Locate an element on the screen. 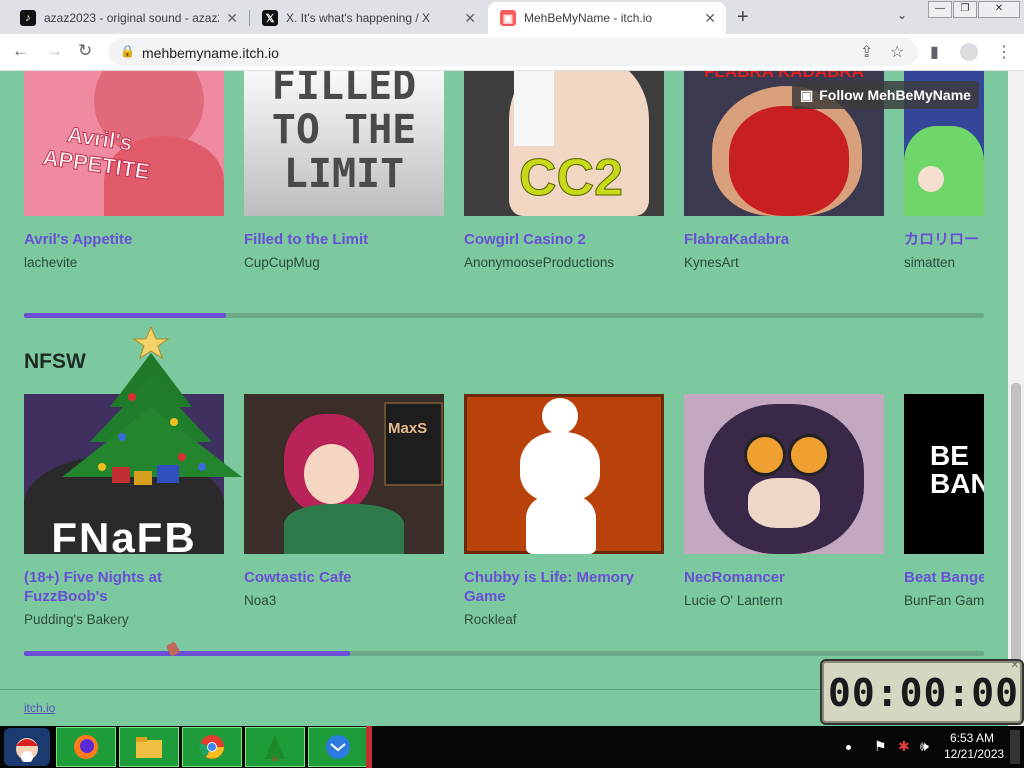  minimize-button: — is located at coordinates (940, 9).